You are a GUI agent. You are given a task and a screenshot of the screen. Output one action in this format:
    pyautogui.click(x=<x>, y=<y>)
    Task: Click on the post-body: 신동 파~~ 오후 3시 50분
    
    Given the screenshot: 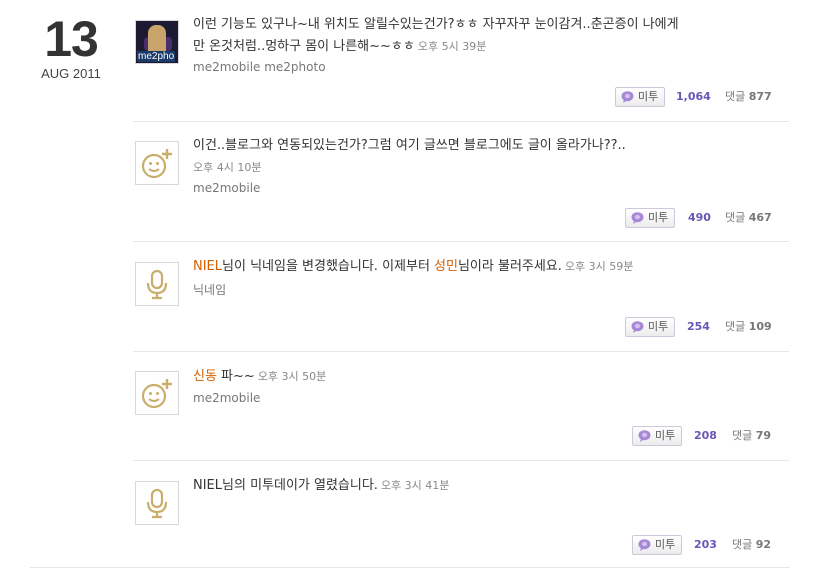 What is the action you would take?
    pyautogui.click(x=260, y=376)
    